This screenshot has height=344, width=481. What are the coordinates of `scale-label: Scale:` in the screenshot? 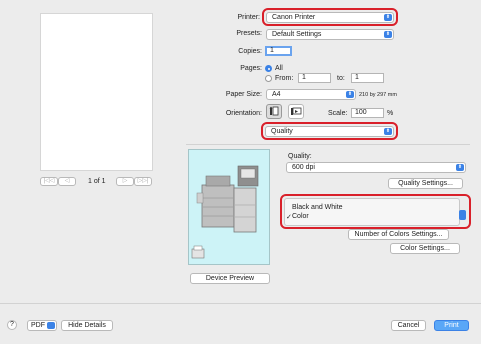 It's located at (338, 113).